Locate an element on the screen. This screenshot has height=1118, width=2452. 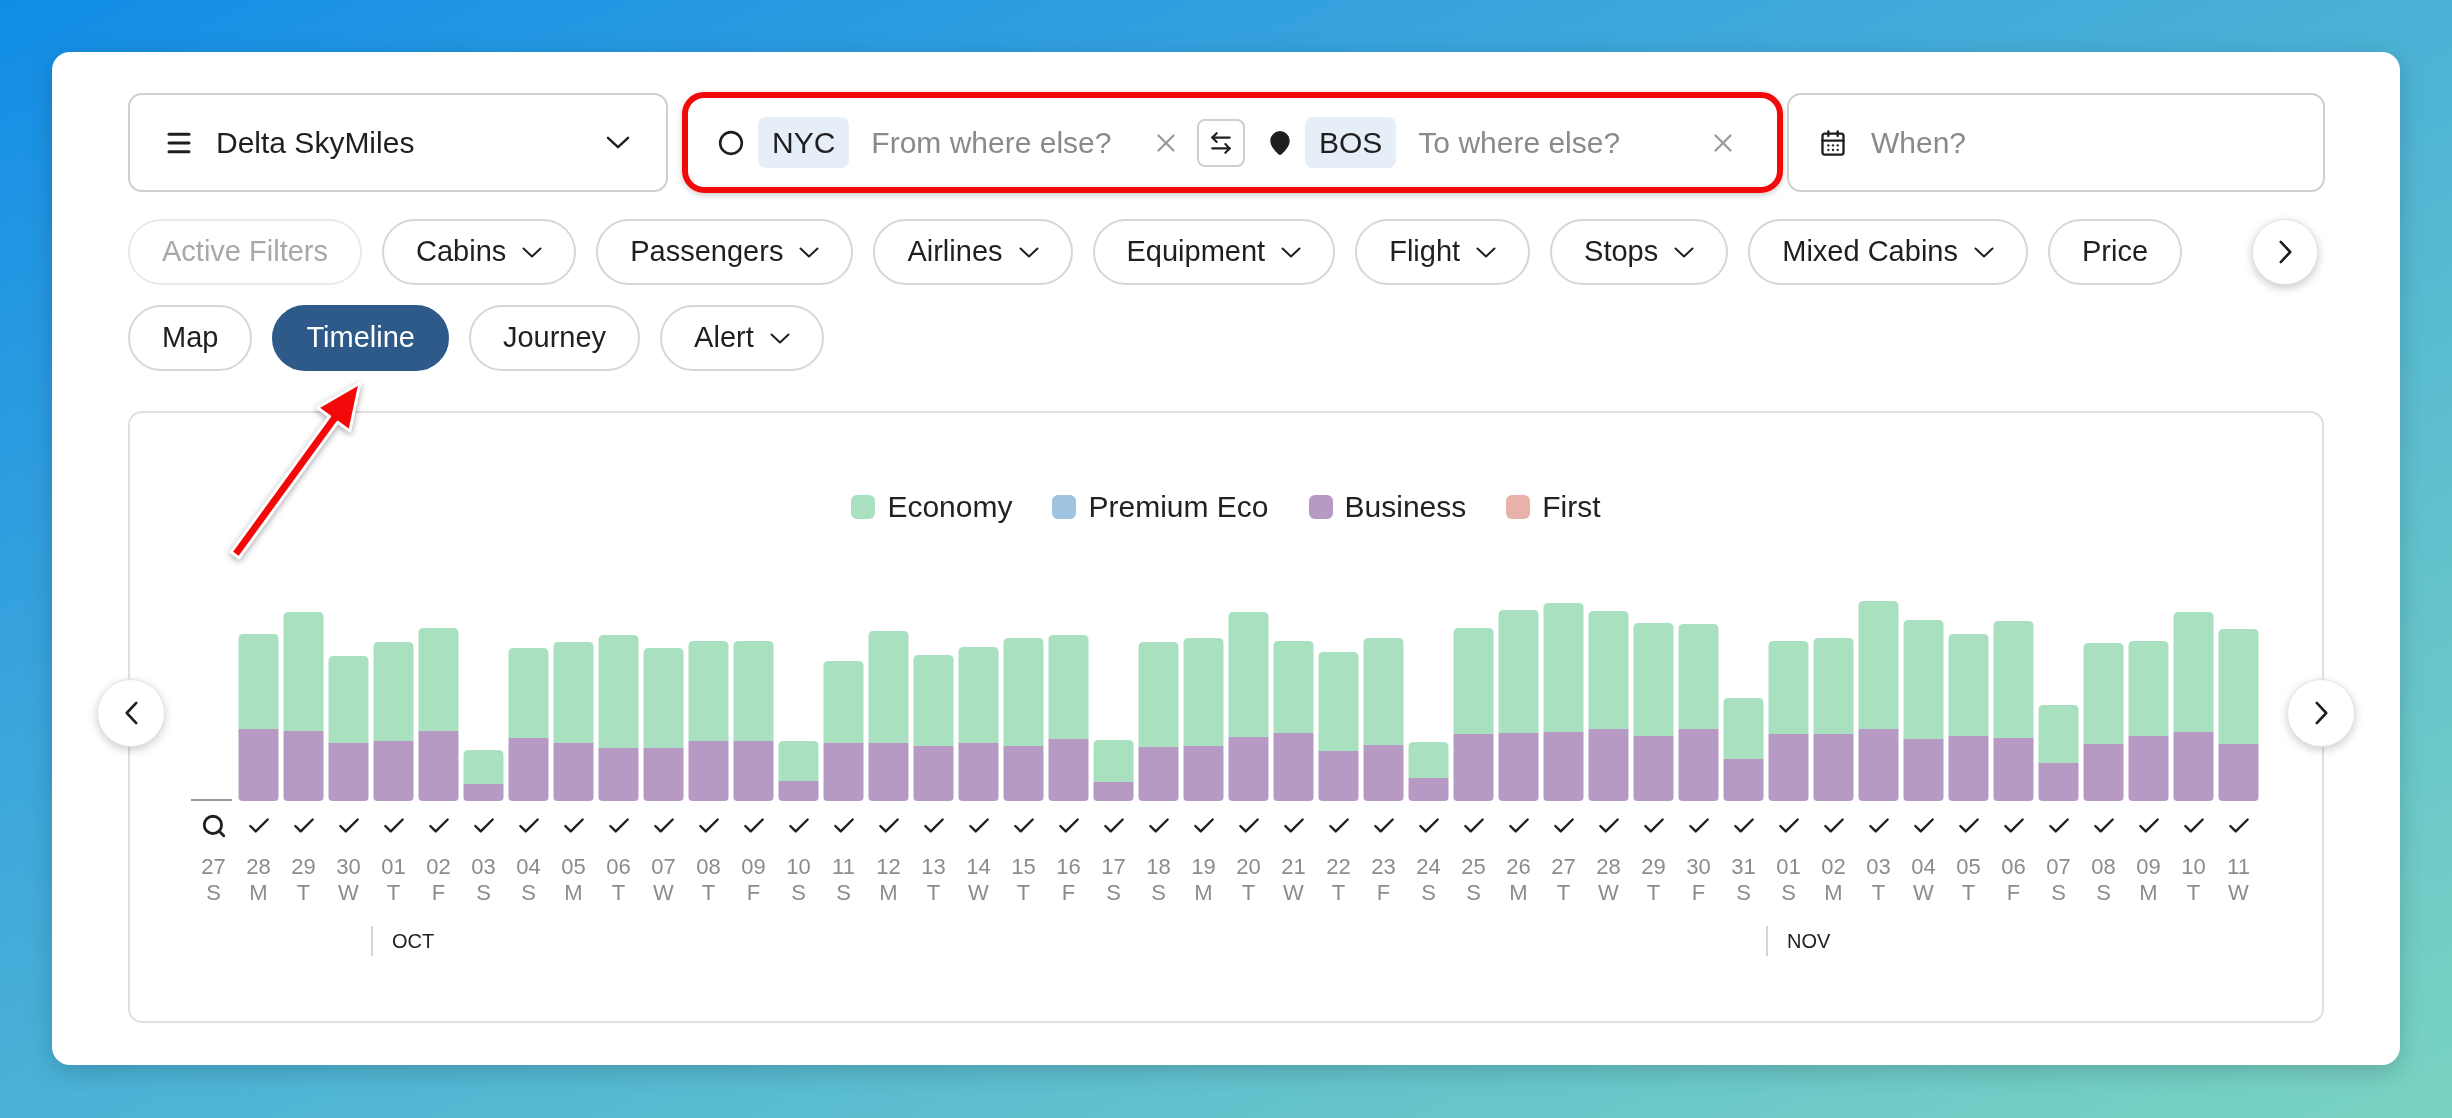
program-select: Delta SkyMiles is located at coordinates (398, 142).